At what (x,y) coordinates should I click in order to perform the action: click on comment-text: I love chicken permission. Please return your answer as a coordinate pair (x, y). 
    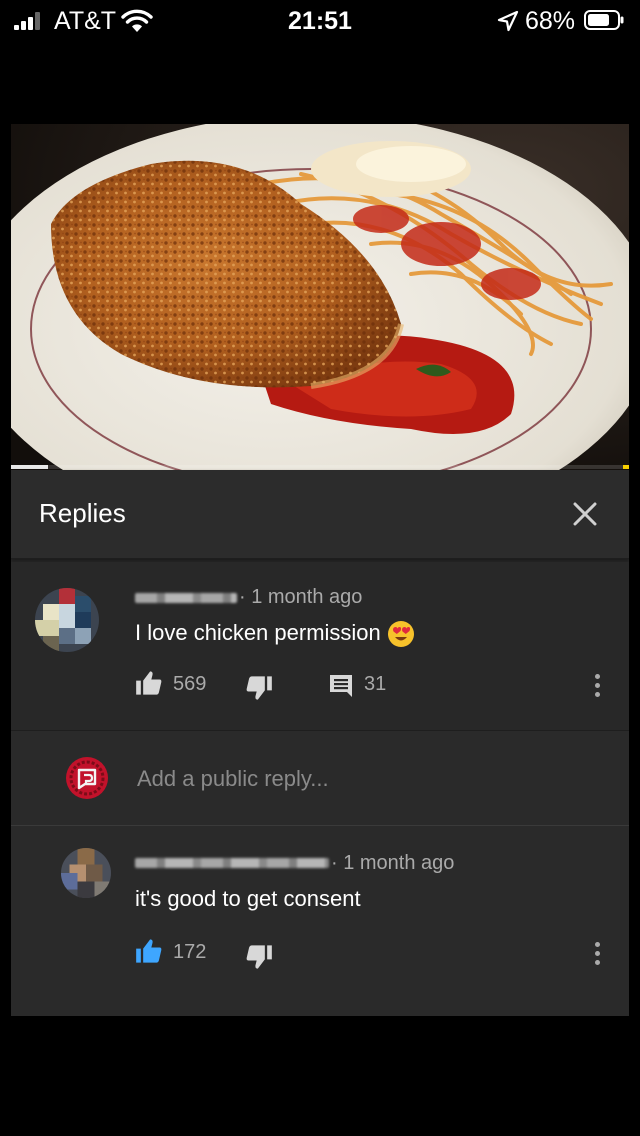
    Looking at the image, I should click on (275, 634).